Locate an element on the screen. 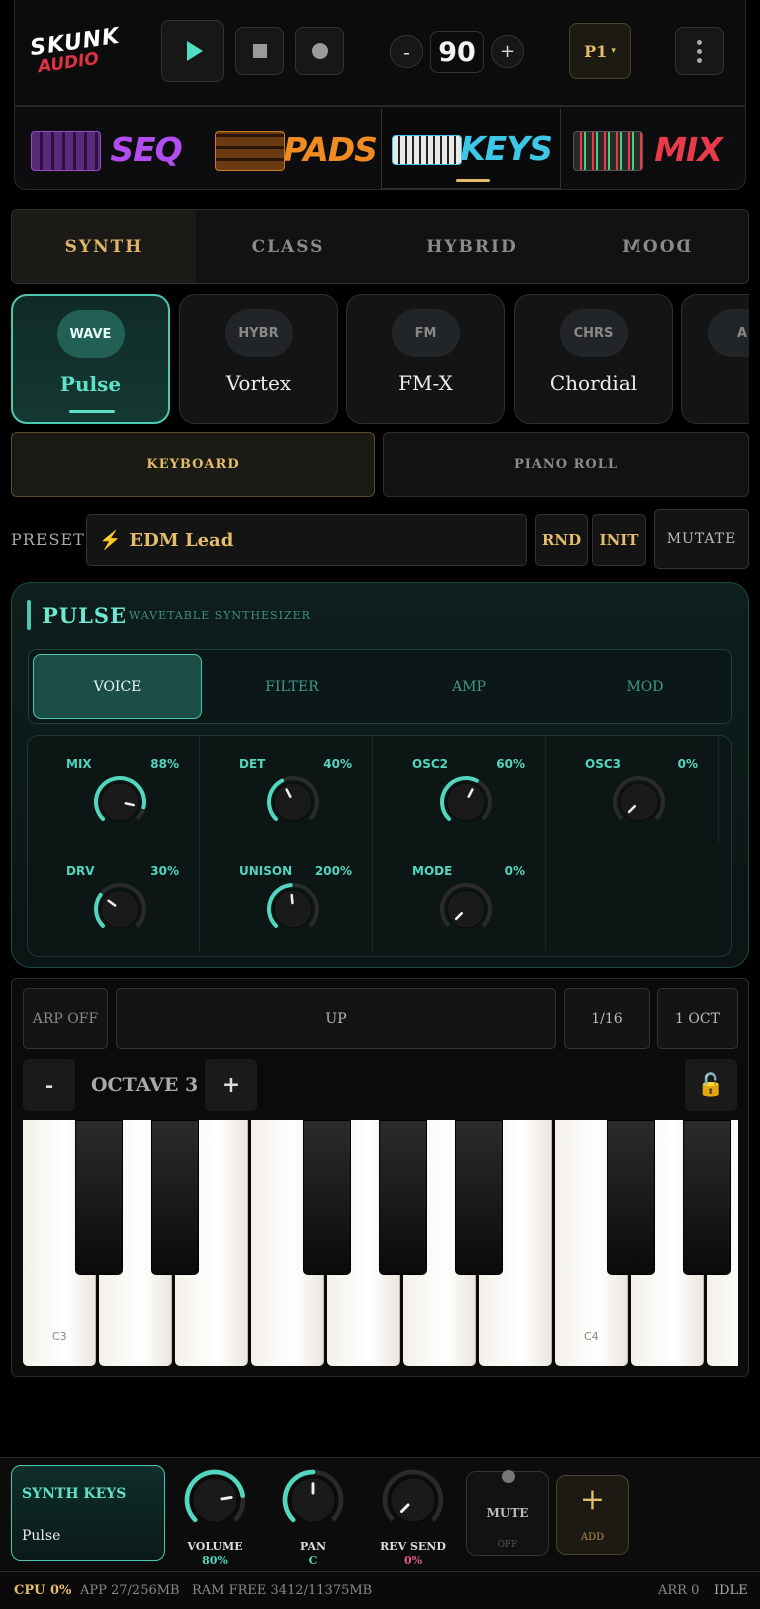  panel-accent-bar is located at coordinates (29, 615).